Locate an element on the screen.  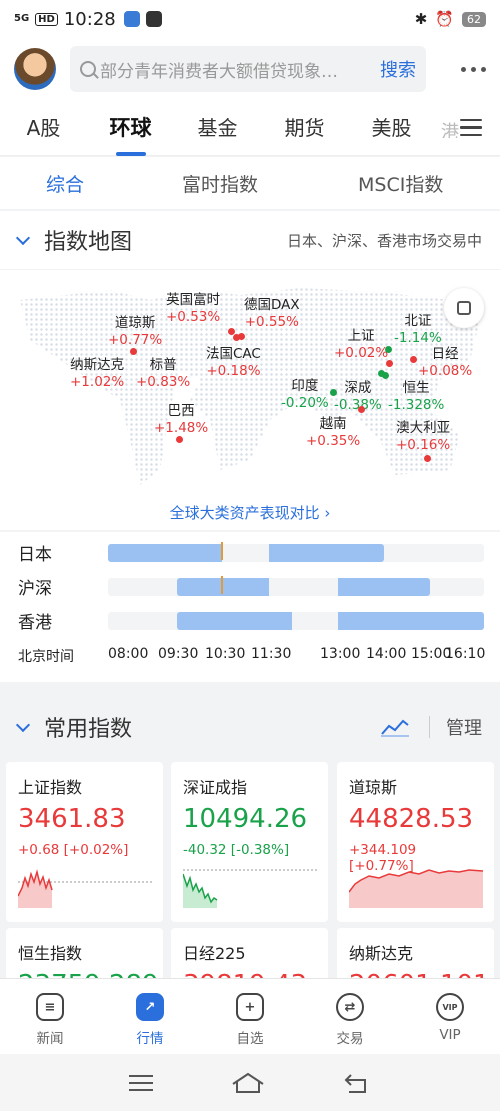
sub-tabs: 综合 富时指数 MSCI指数 is located at coordinates (250, 183).